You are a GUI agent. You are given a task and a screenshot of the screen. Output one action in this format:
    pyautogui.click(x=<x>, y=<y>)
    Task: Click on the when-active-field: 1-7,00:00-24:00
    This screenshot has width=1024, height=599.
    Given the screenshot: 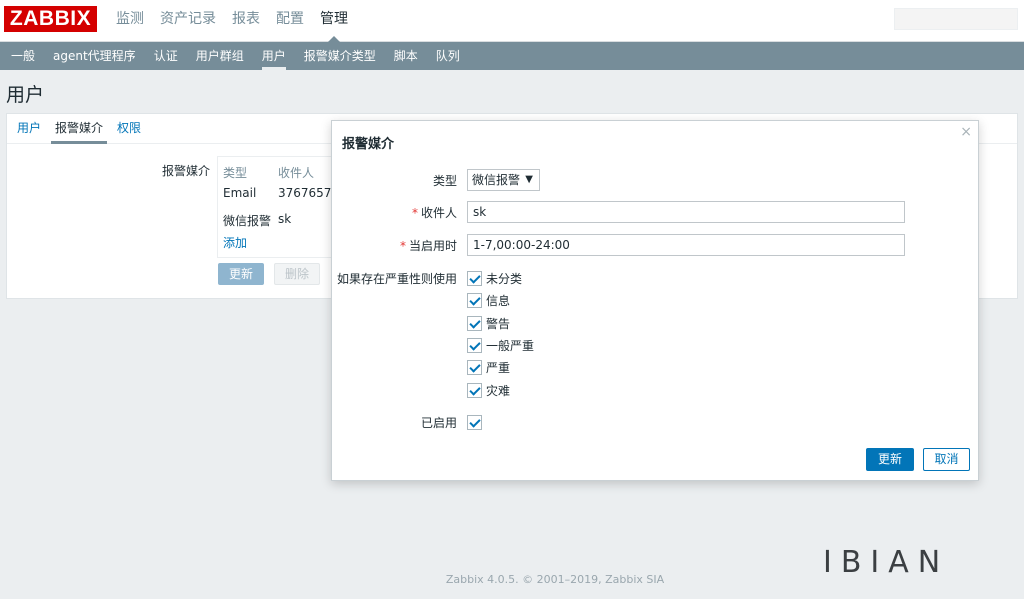 What is the action you would take?
    pyautogui.click(x=686, y=245)
    